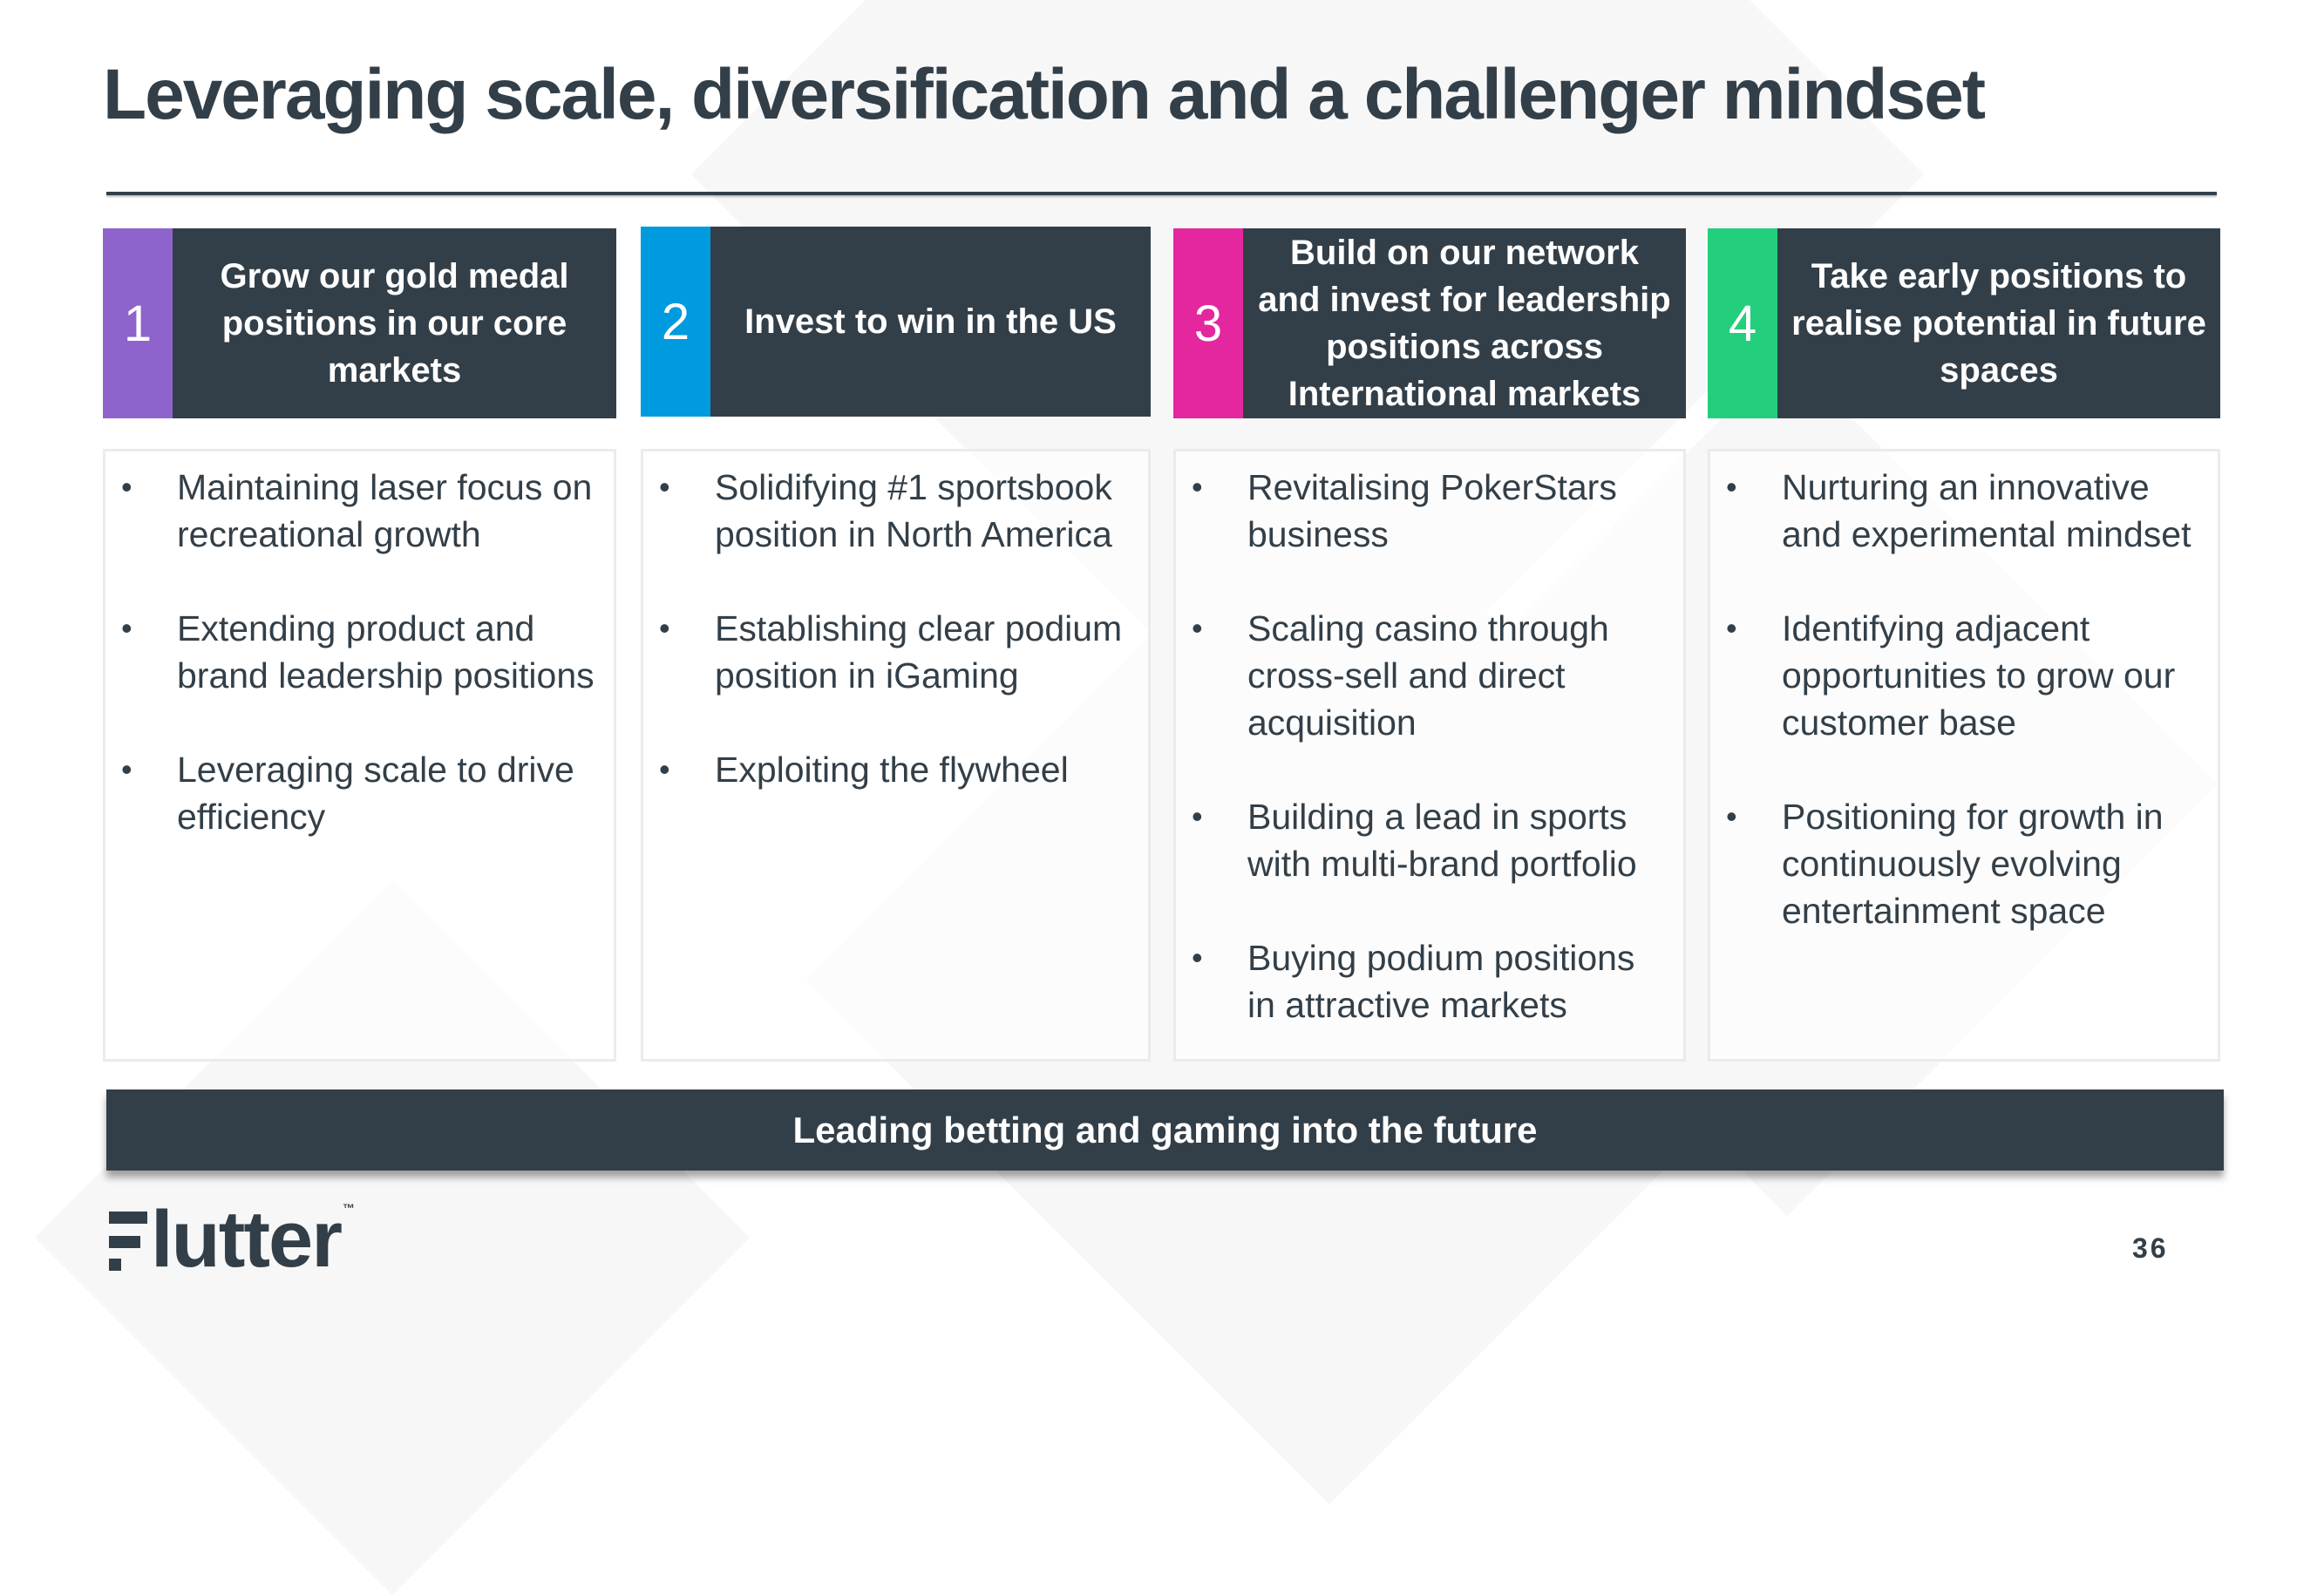 Image resolution: width=2324 pixels, height=1595 pixels. I want to click on flutter-logo: lutter ™, so click(232, 1239).